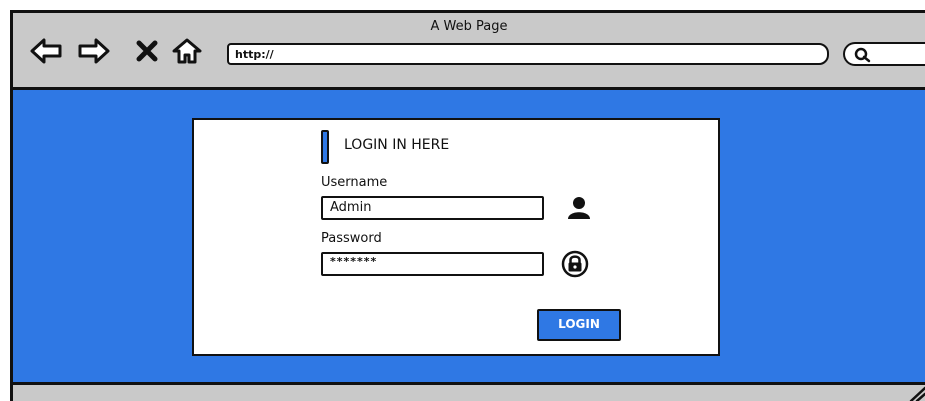 This screenshot has height=401, width=925. What do you see at coordinates (397, 145) in the screenshot?
I see `login-heading: LOGIN IN HERE` at bounding box center [397, 145].